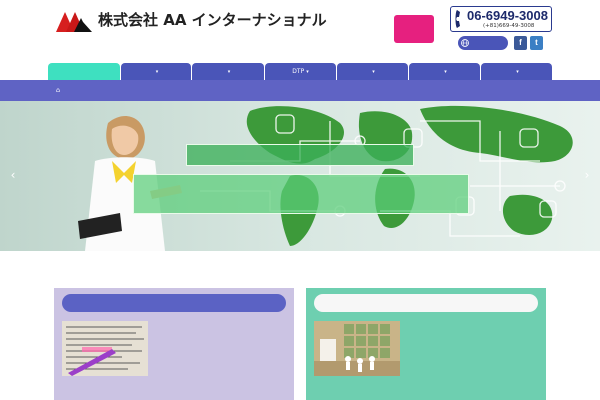  I want to click on translation-panel, so click(174, 344).